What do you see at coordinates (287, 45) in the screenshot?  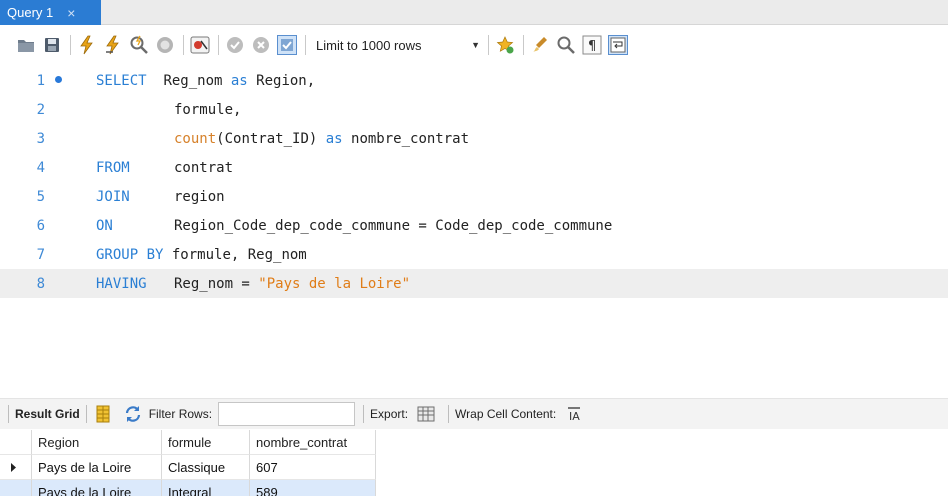 I see `autocommit-icon` at bounding box center [287, 45].